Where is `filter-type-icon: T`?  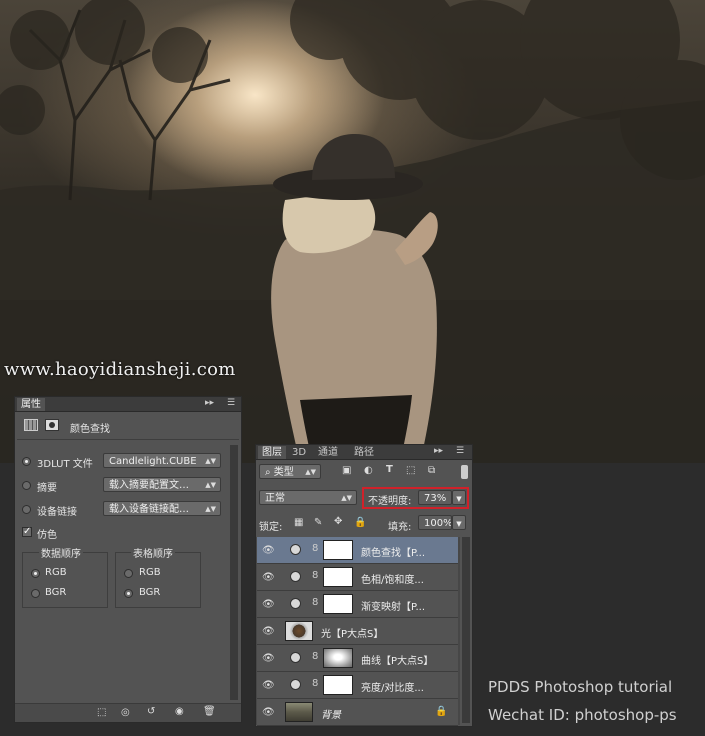
filter-type-icon: T is located at coordinates (389, 469).